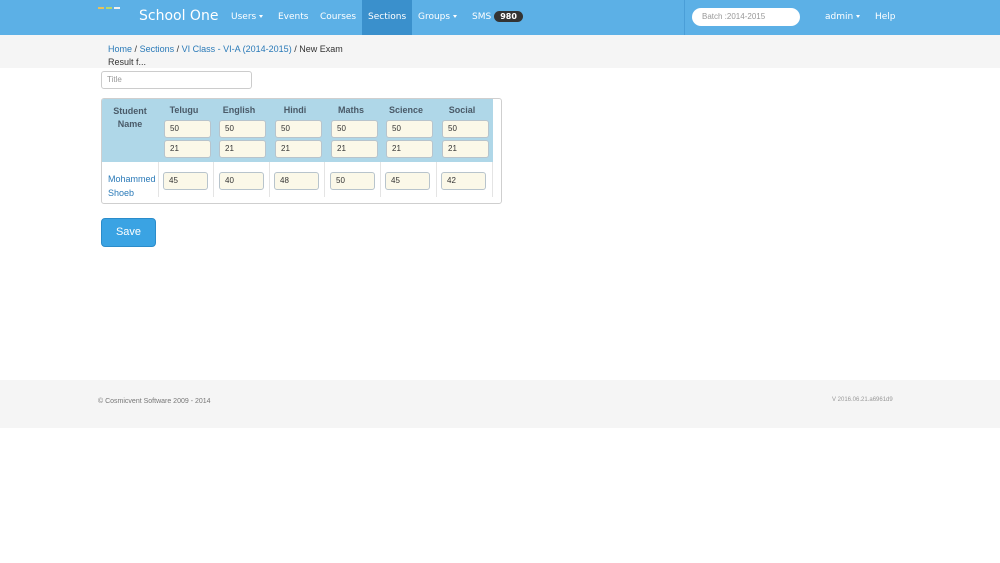 The height and width of the screenshot is (563, 1000). Describe the element at coordinates (154, 401) in the screenshot. I see `footer-copyright: © Cosmicvent Software 2009 - 2014` at that location.